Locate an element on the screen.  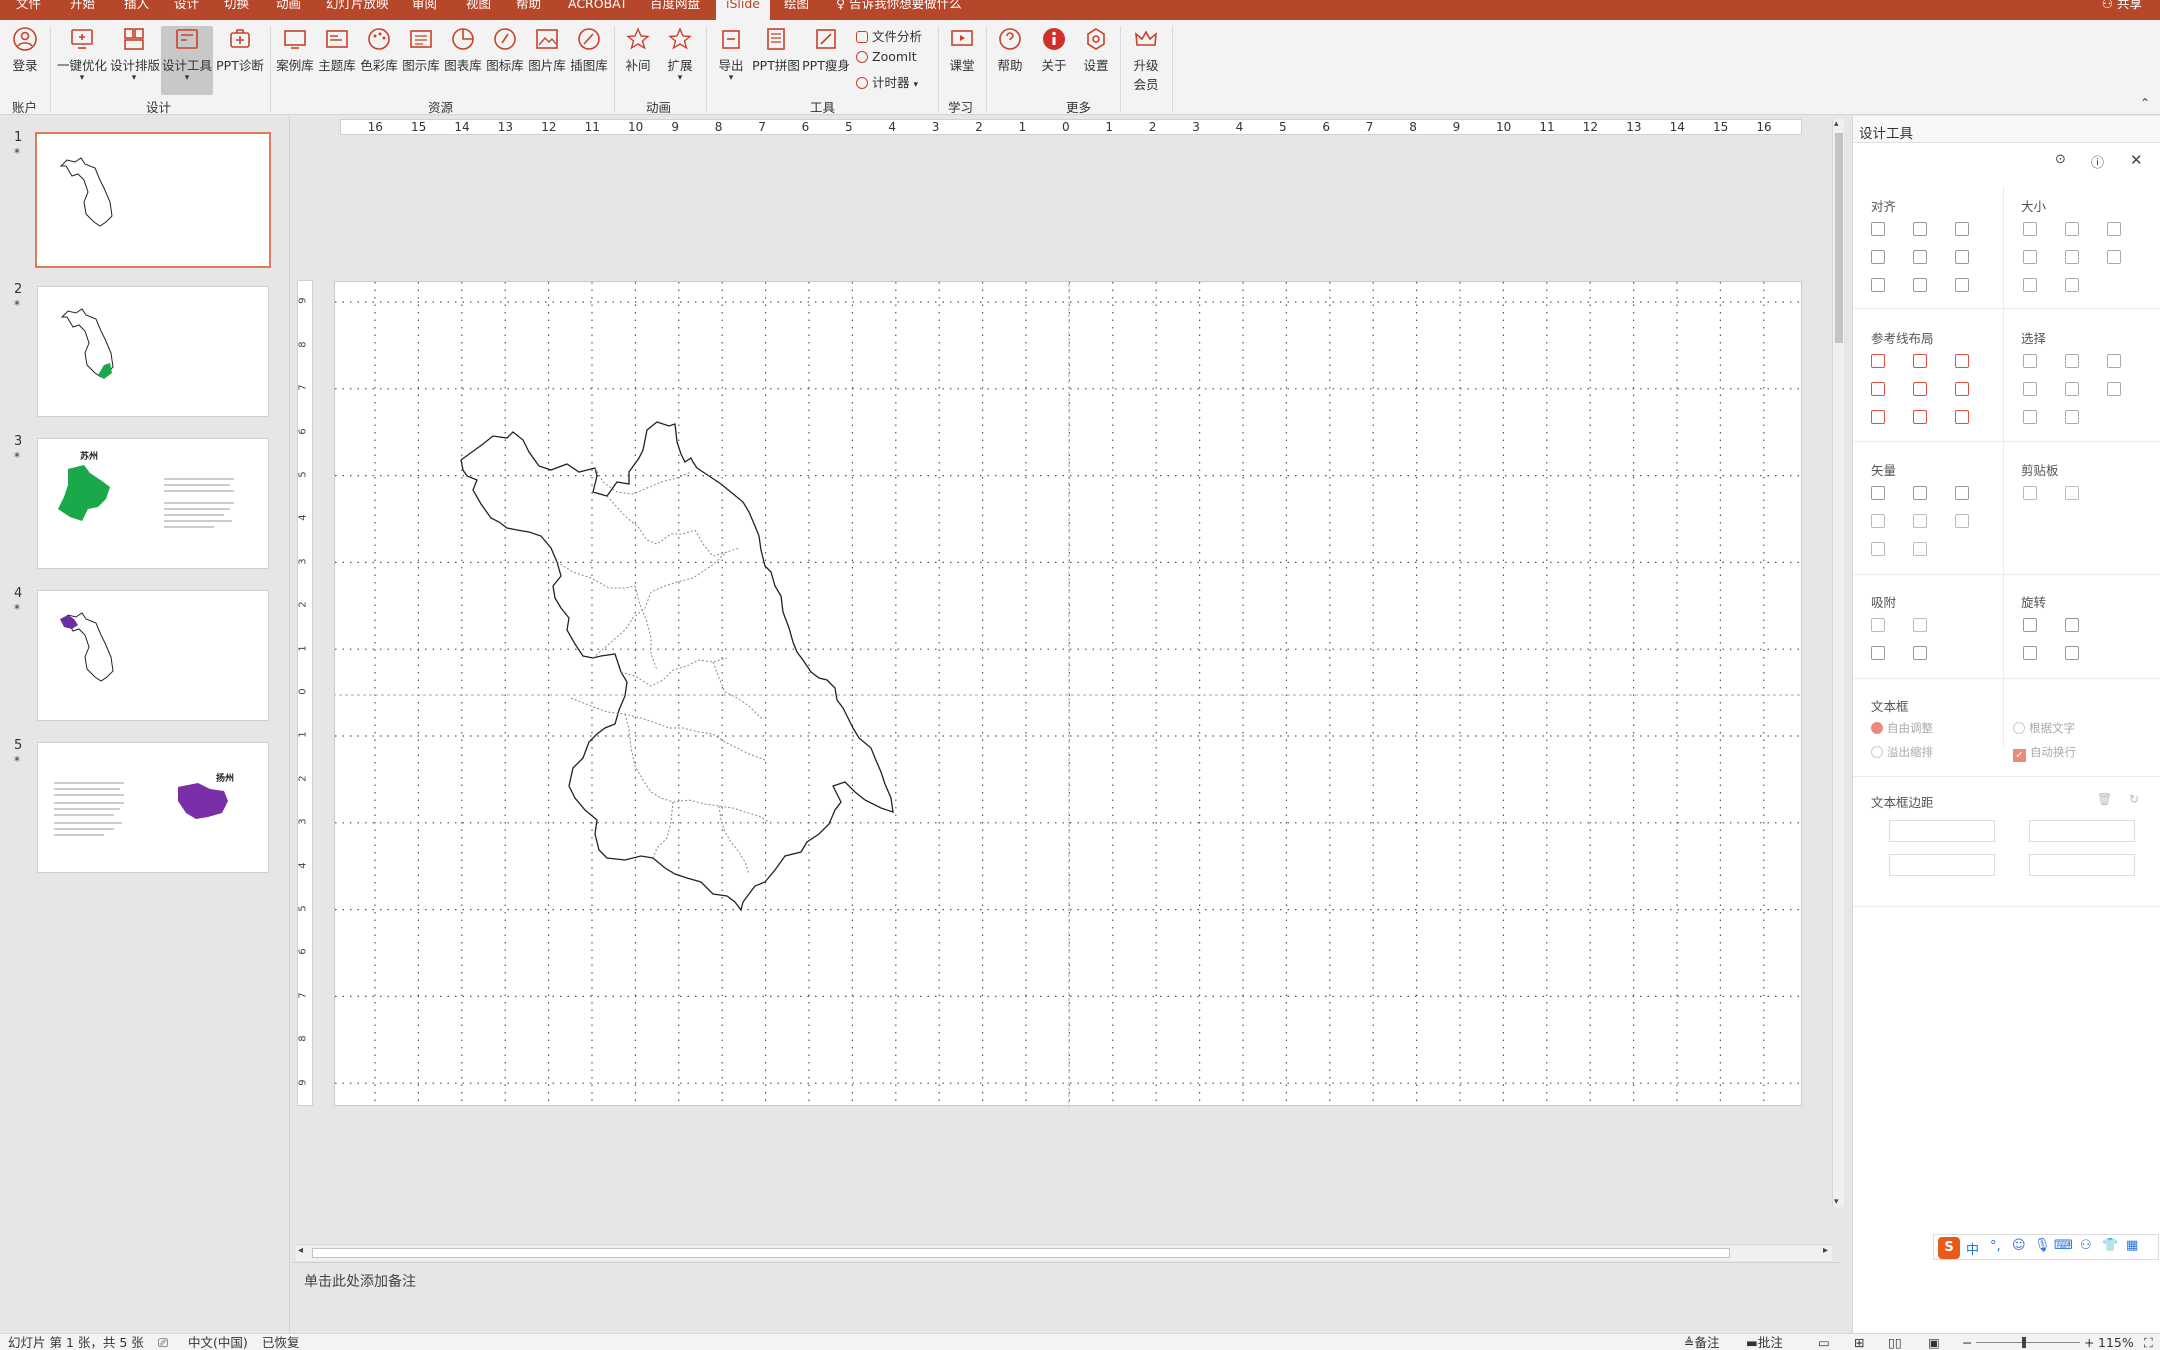
tab-animations: 动画 is located at coordinates (288, 5).